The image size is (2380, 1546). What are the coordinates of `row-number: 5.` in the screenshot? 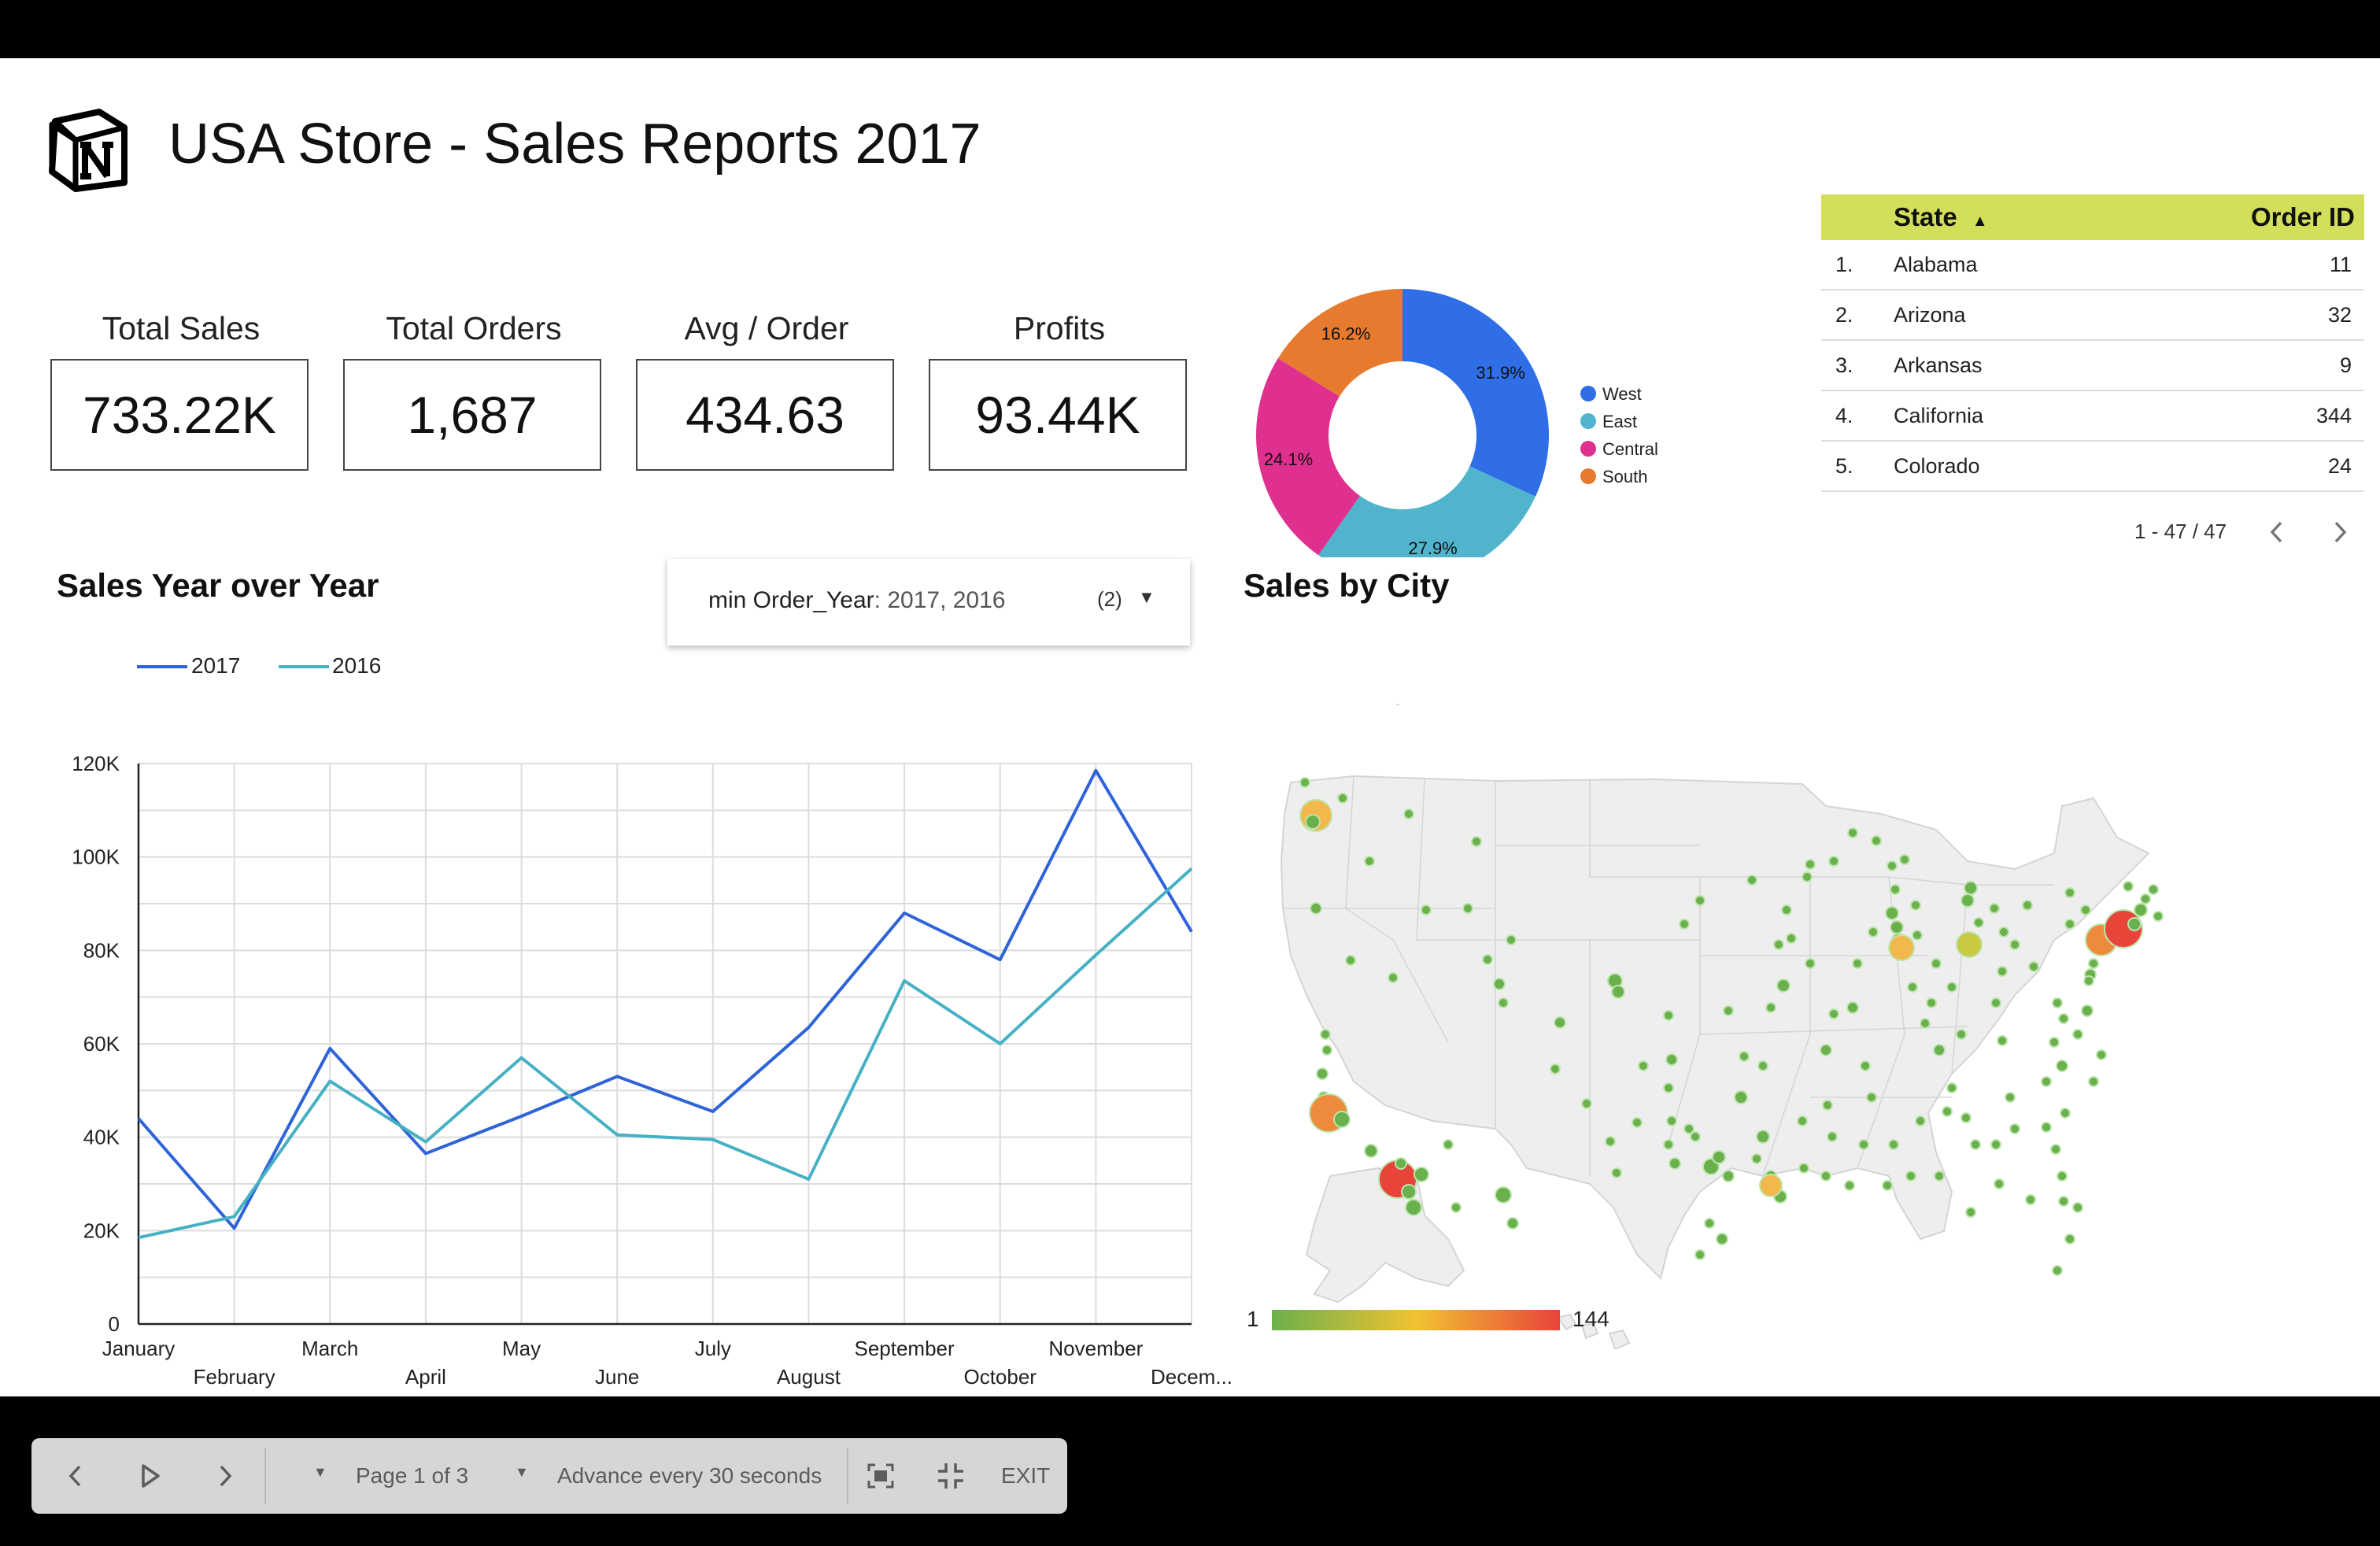 It's located at (1844, 466).